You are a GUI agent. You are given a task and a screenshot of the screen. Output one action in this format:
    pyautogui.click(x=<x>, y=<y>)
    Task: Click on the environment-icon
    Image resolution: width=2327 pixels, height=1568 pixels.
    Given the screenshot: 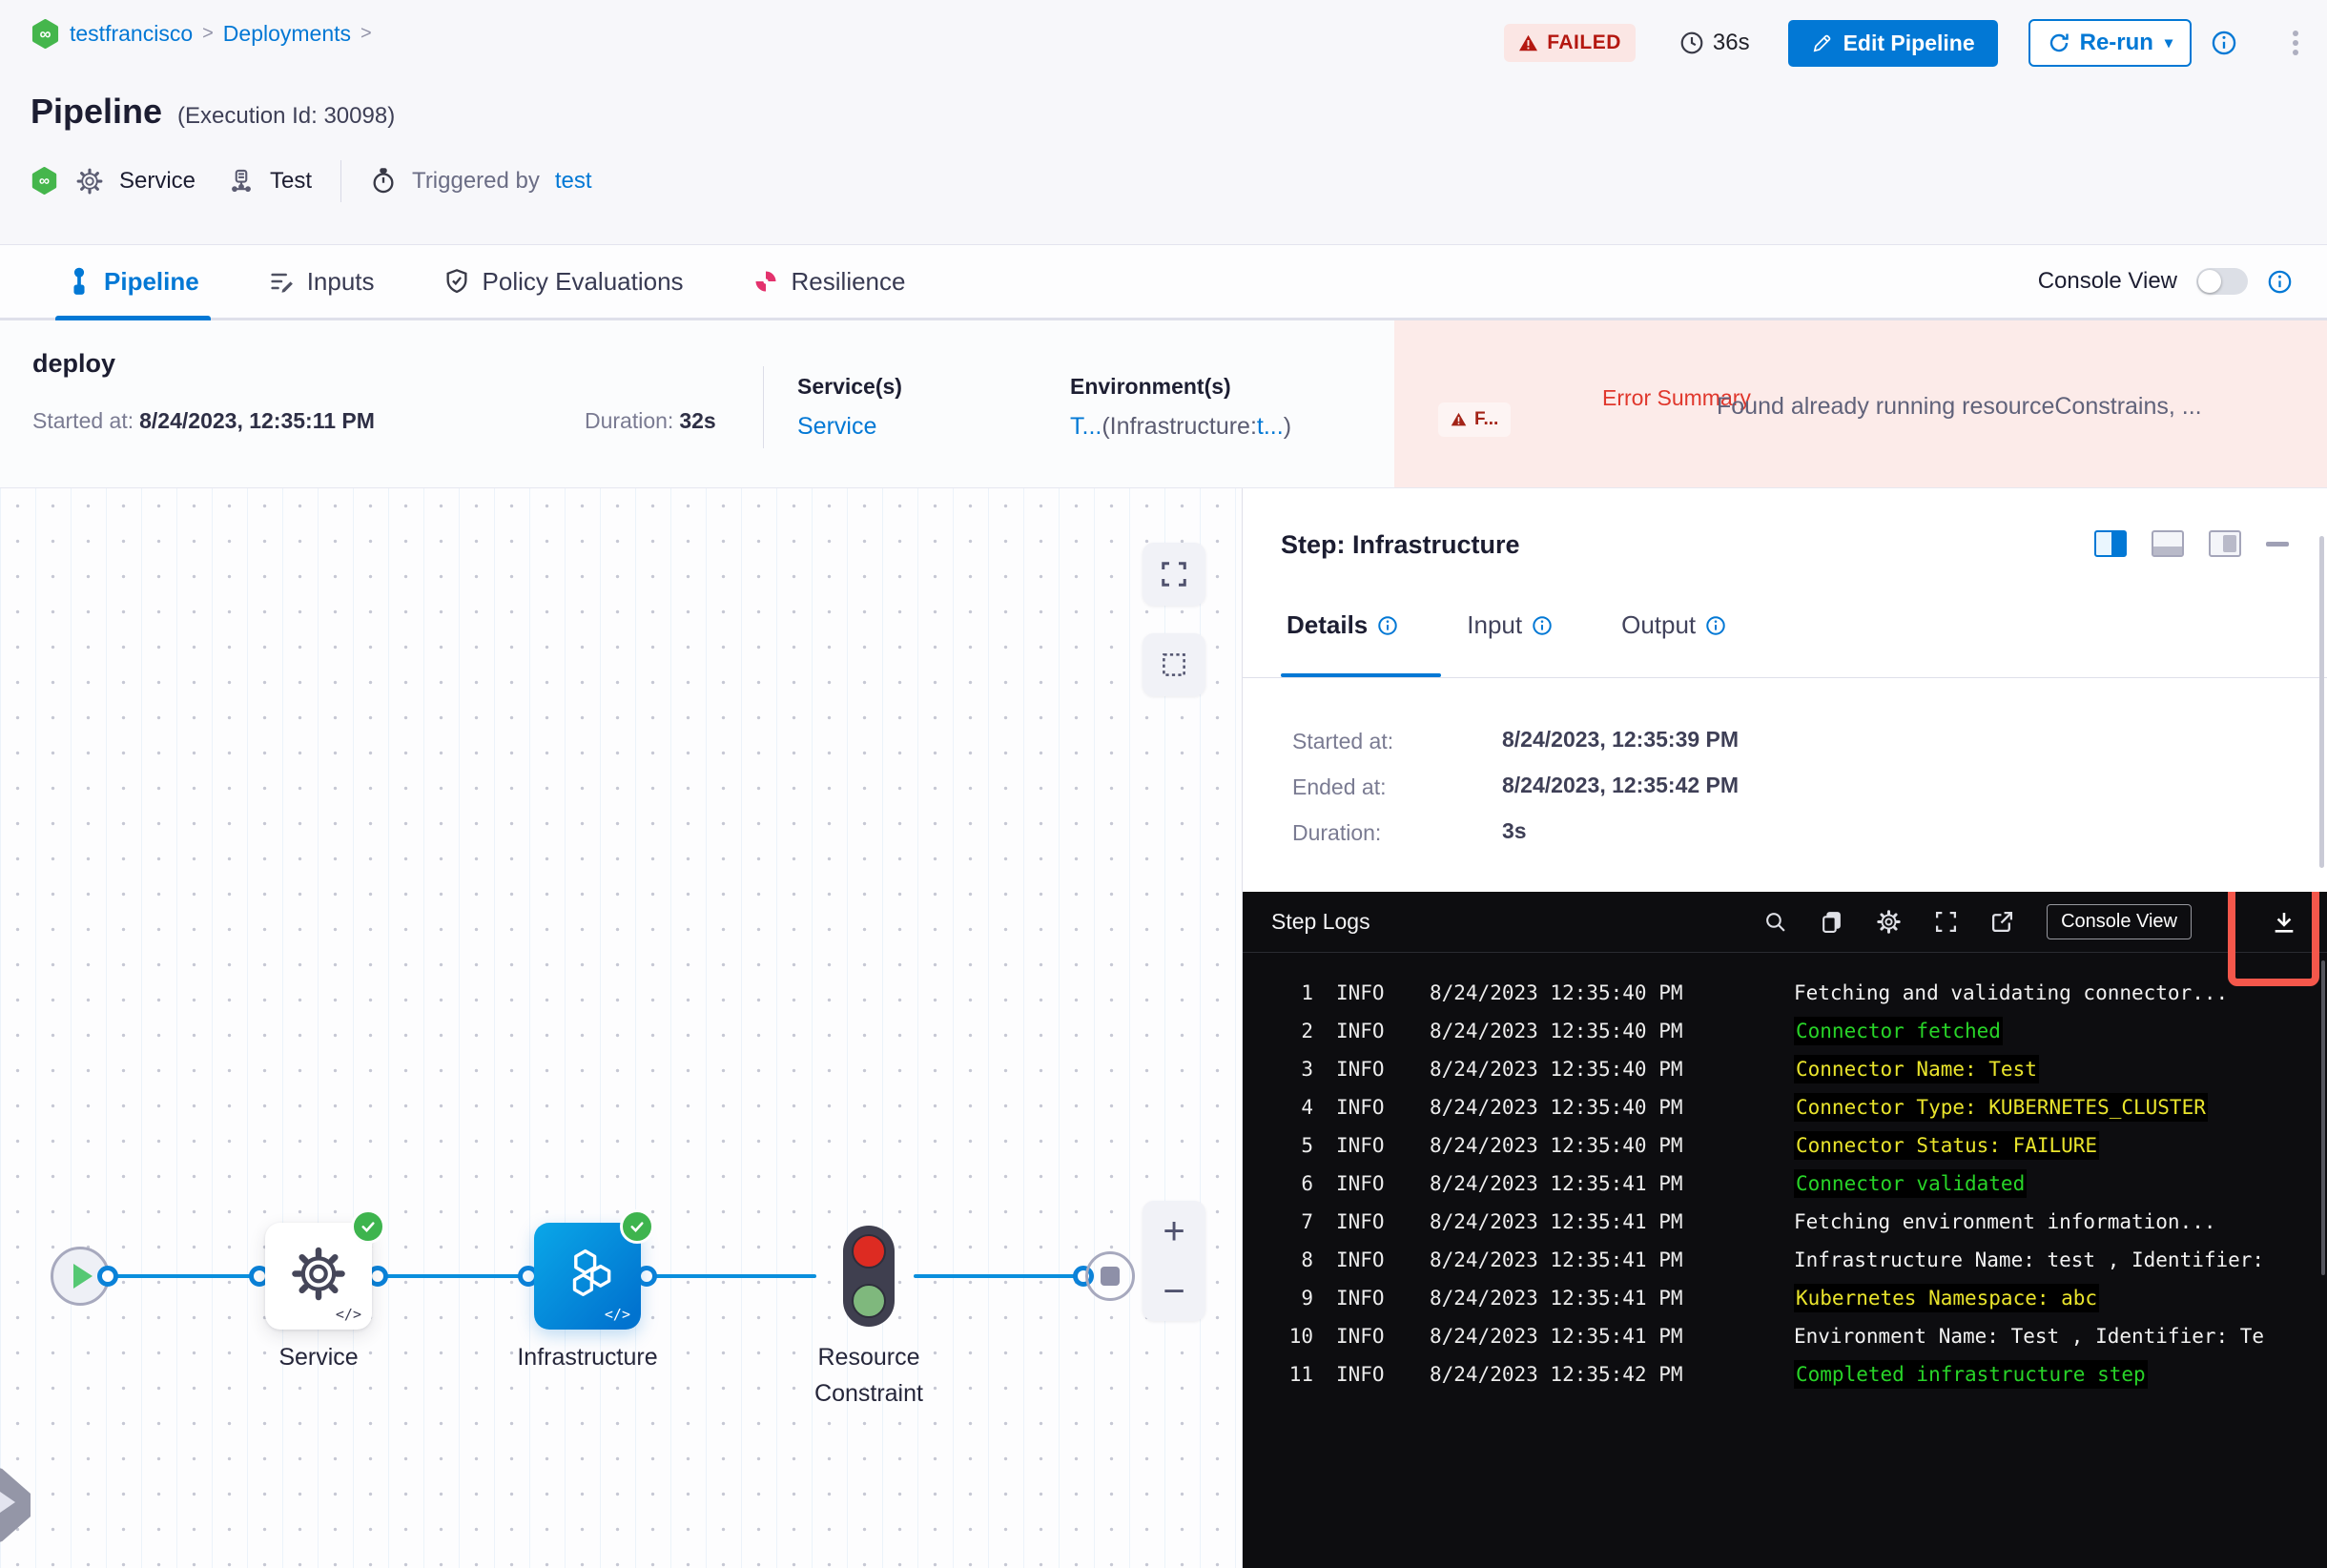 What is the action you would take?
    pyautogui.click(x=241, y=181)
    